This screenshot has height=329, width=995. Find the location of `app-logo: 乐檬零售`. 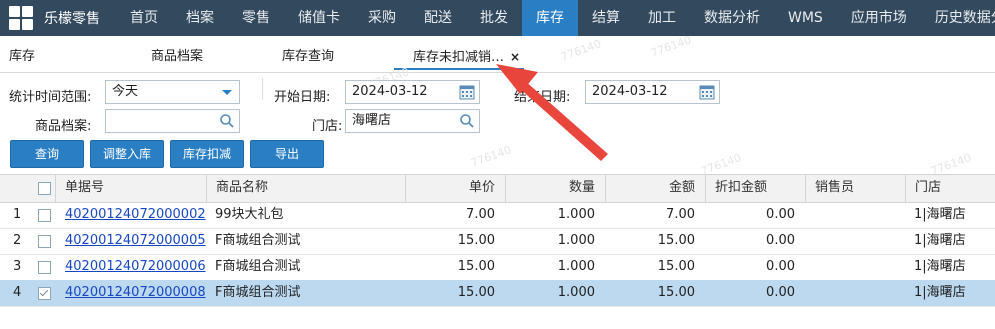

app-logo: 乐檬零售 is located at coordinates (58, 18).